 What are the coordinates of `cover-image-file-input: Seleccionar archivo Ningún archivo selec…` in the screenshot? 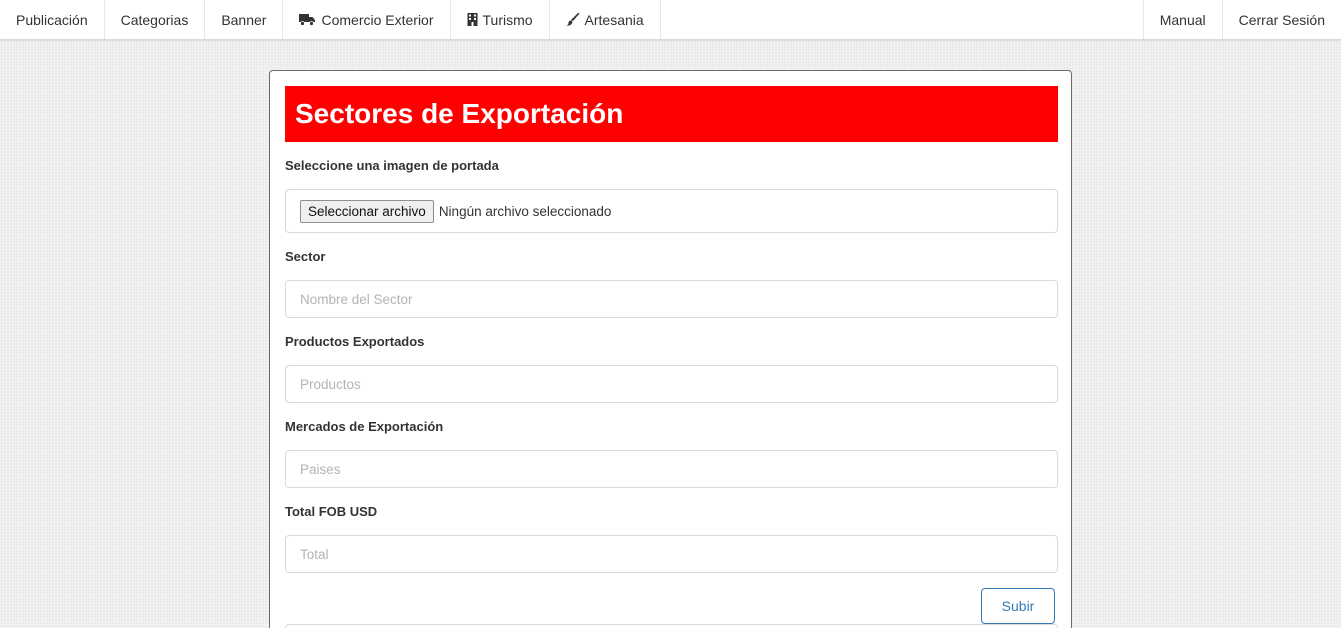 It's located at (671, 211).